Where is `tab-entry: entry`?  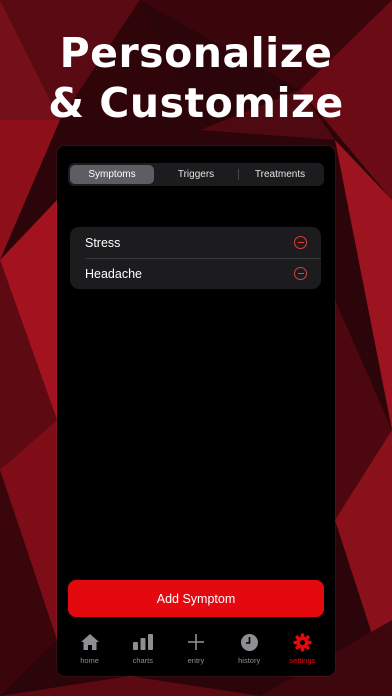
tab-entry: entry is located at coordinates (196, 652).